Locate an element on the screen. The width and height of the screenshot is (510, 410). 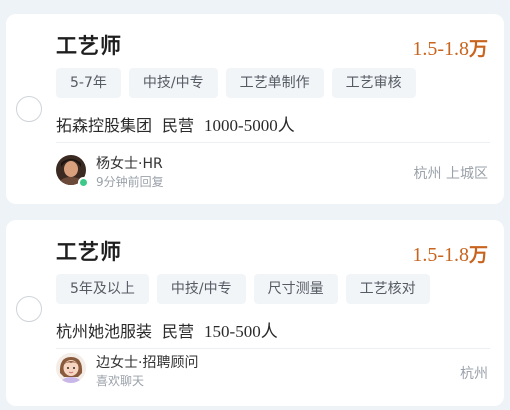
job-tags: 5年及以上 中技/中专 尺寸测量 工艺核对 is located at coordinates (243, 289).